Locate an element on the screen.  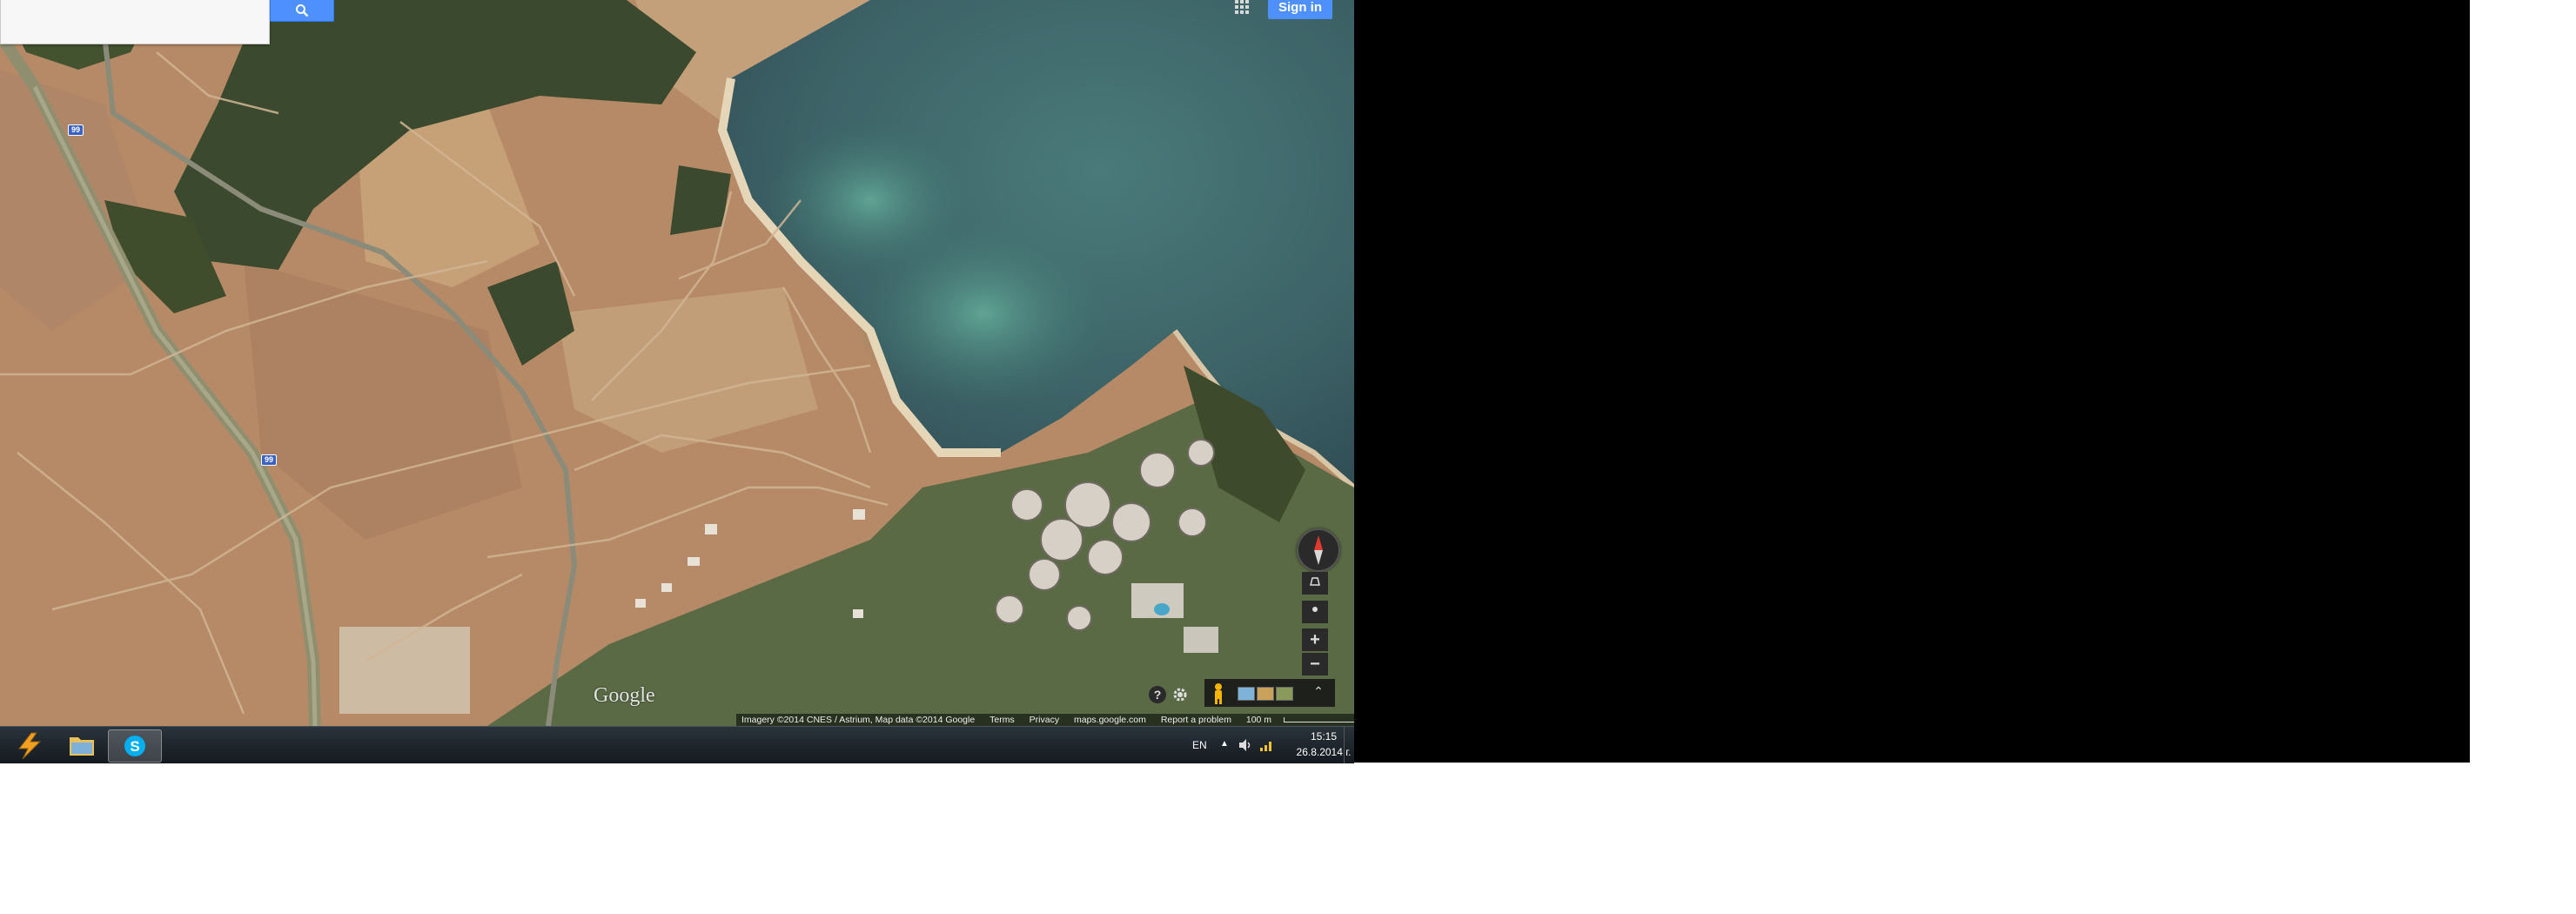
search-input is located at coordinates (135, 22).